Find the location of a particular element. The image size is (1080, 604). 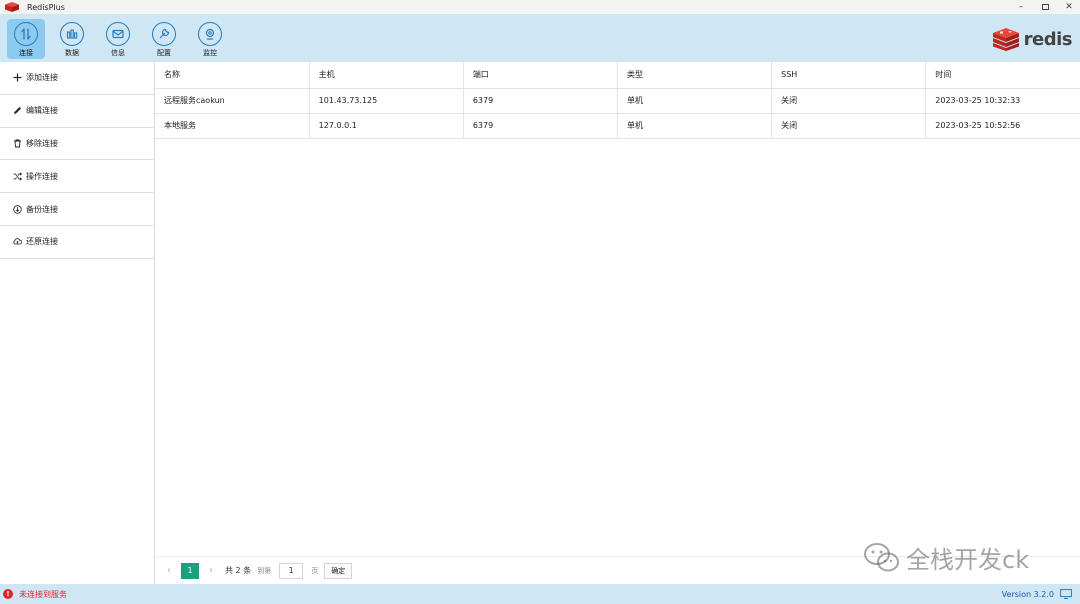

sidebar-item-label: 备份连接 is located at coordinates (42, 209).